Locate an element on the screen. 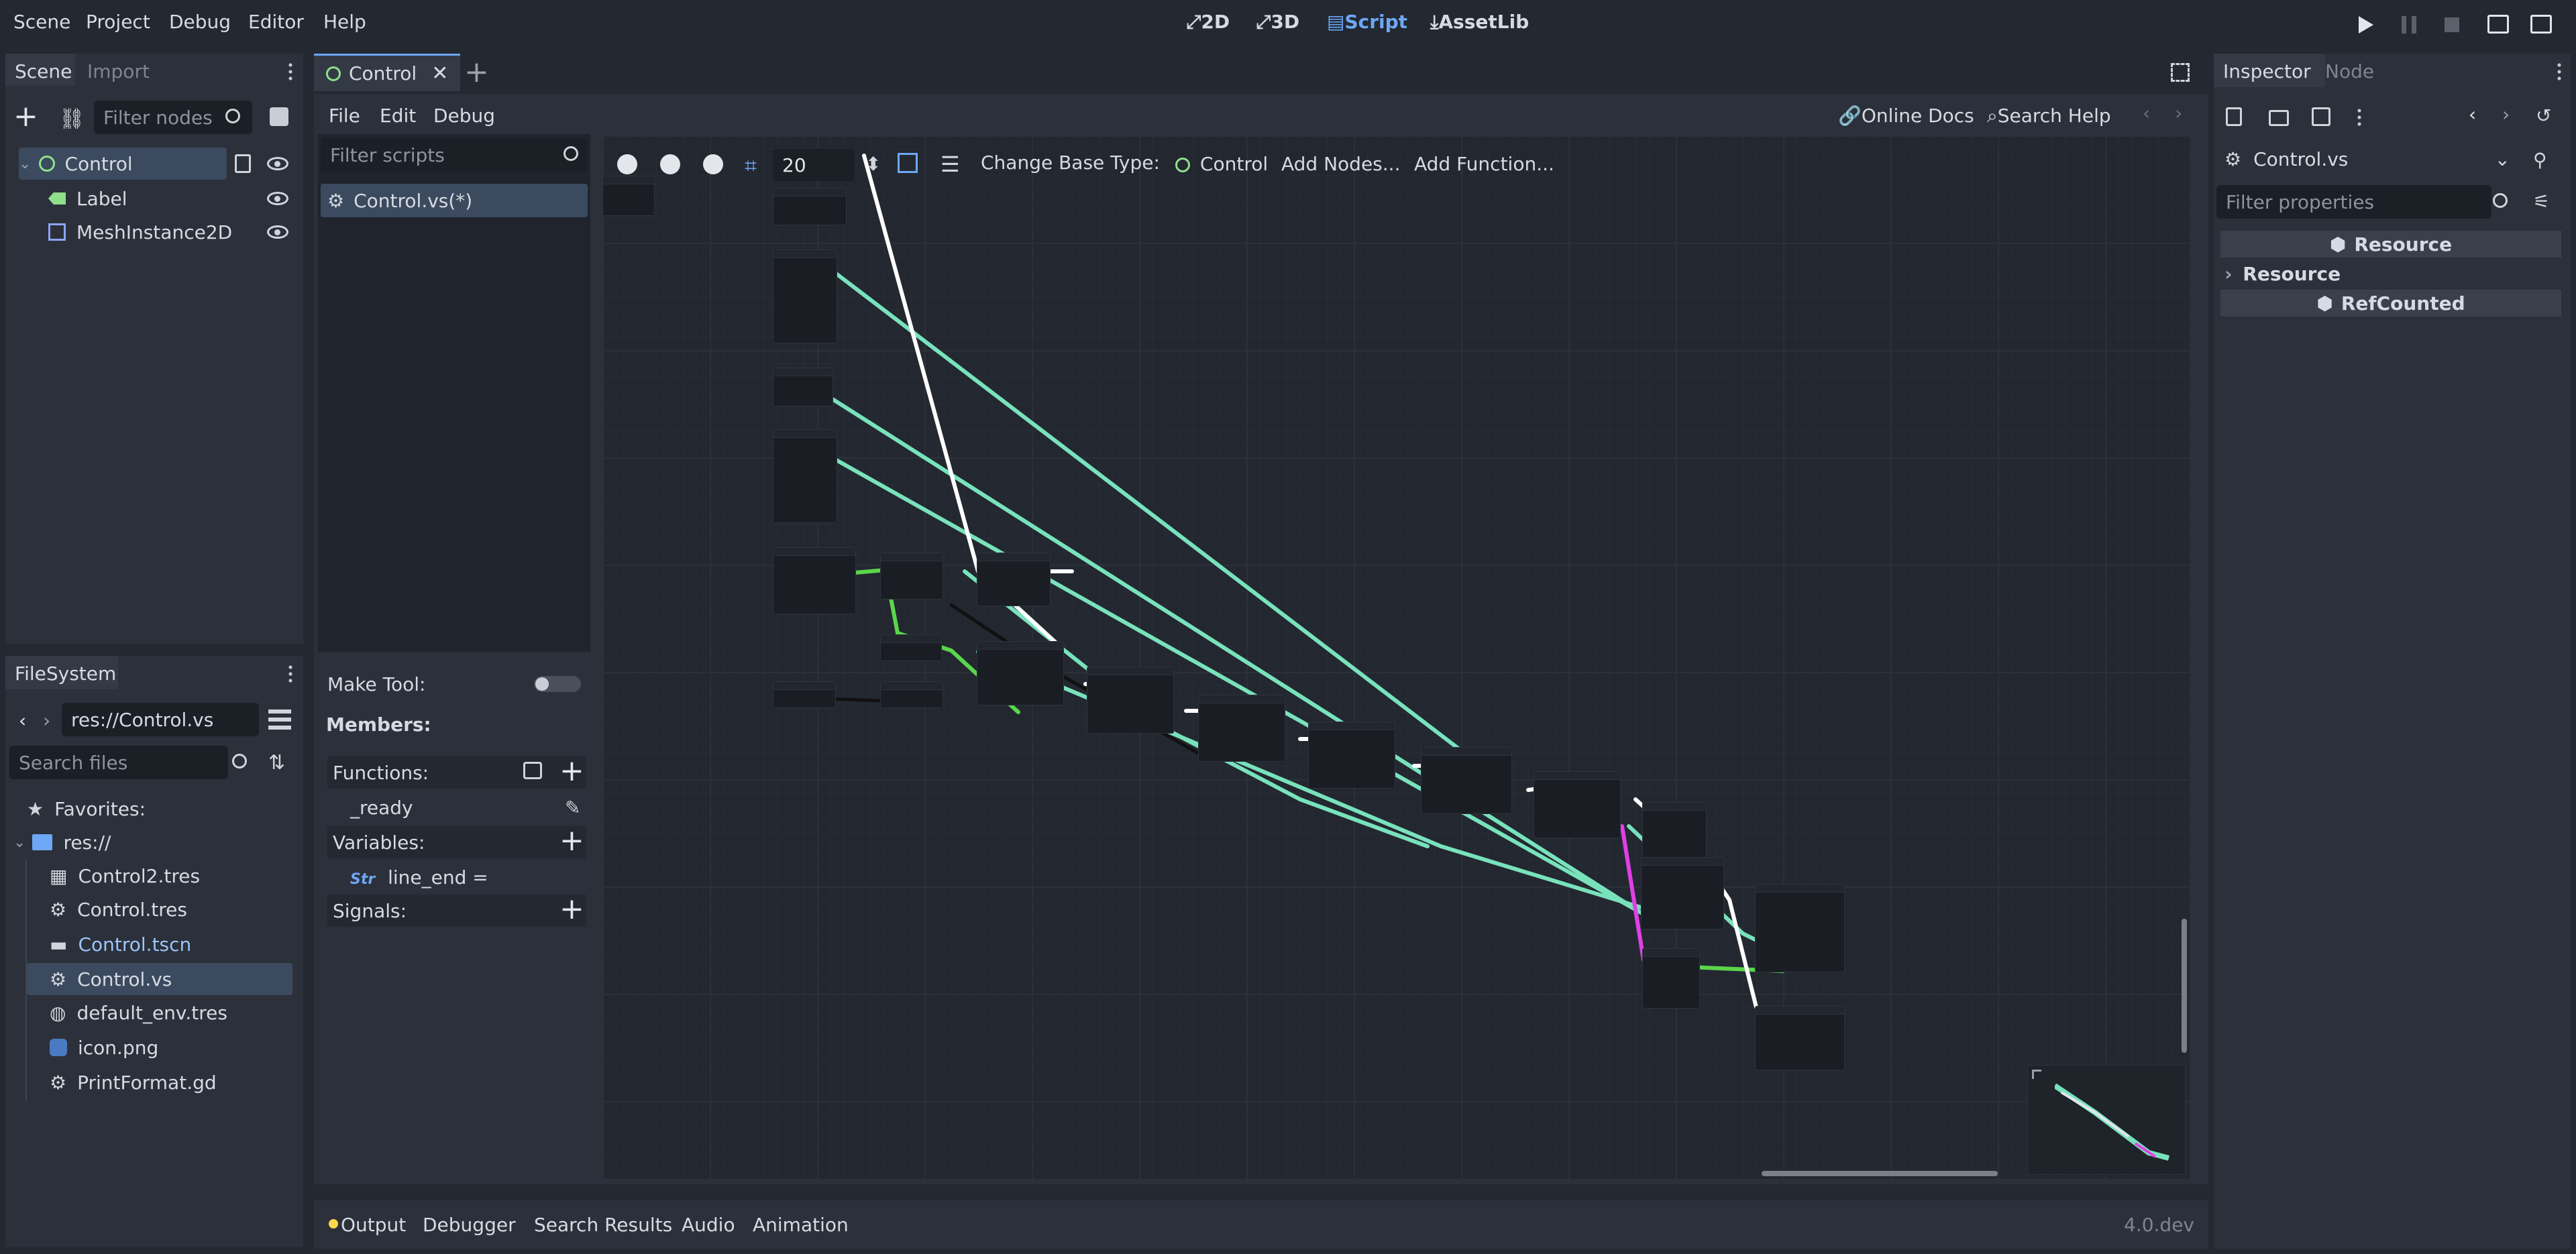 The image size is (2576, 1254). new-resource-icon is located at coordinates (2234, 116).